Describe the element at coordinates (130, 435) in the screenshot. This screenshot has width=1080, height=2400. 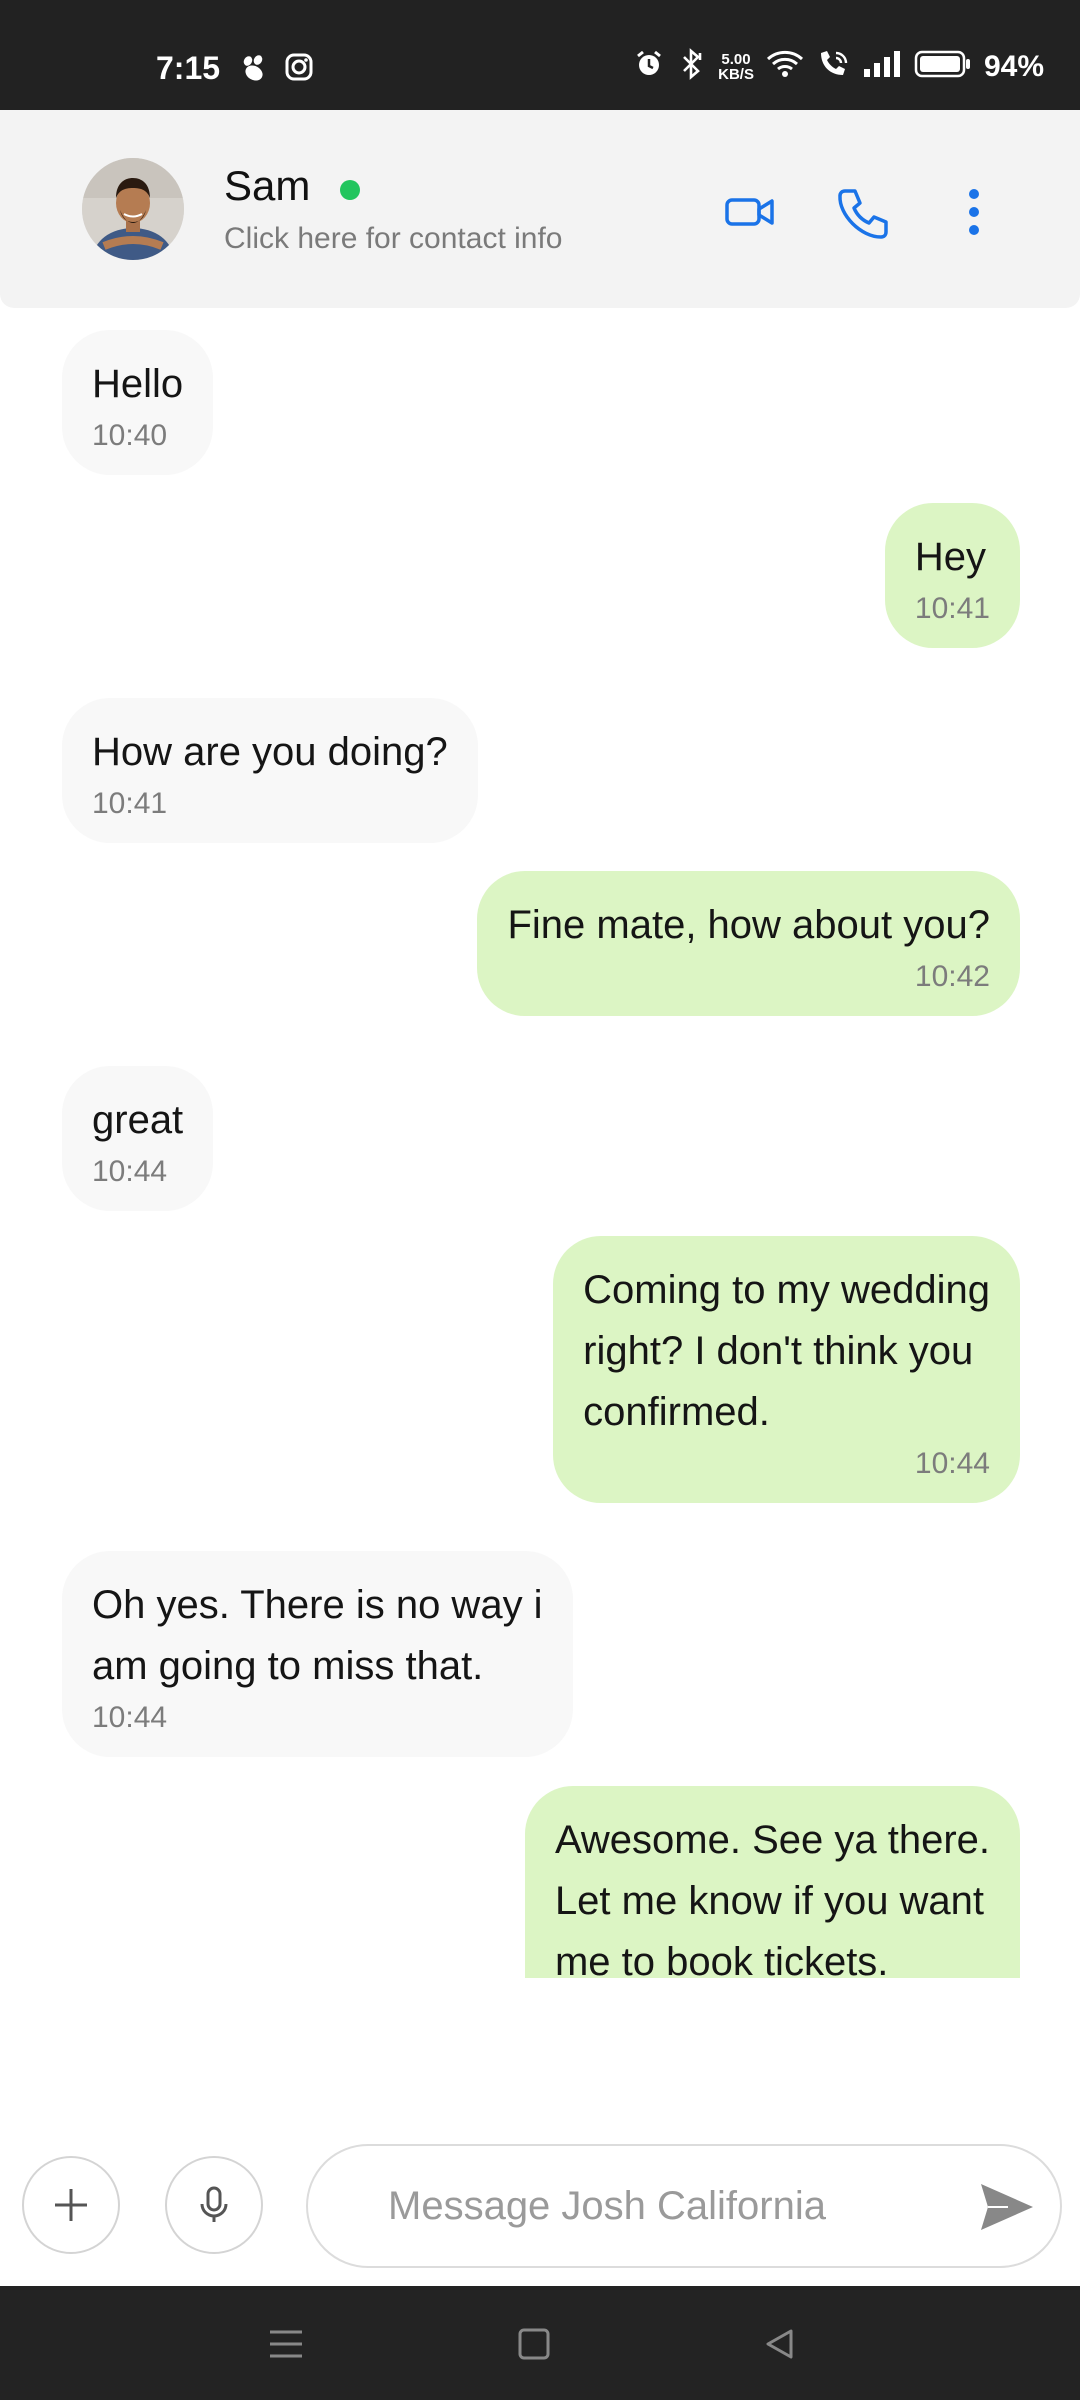
I see `message-time: 10:40` at that location.